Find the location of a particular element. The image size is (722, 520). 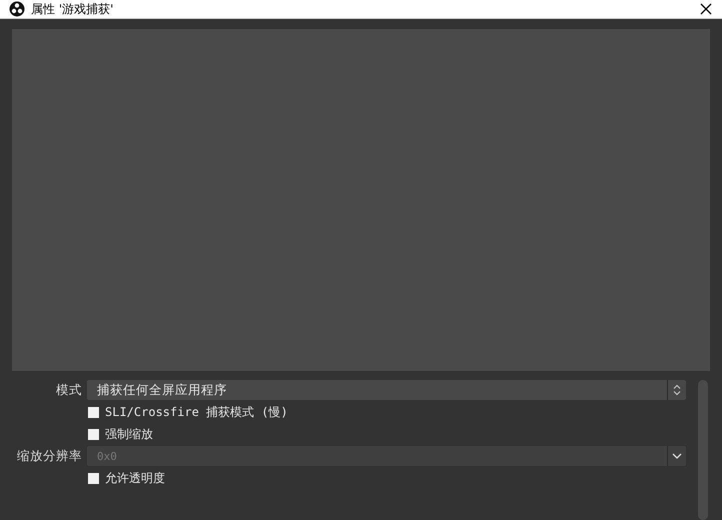

window-title: 属性 '游戏捕获' is located at coordinates (72, 9).